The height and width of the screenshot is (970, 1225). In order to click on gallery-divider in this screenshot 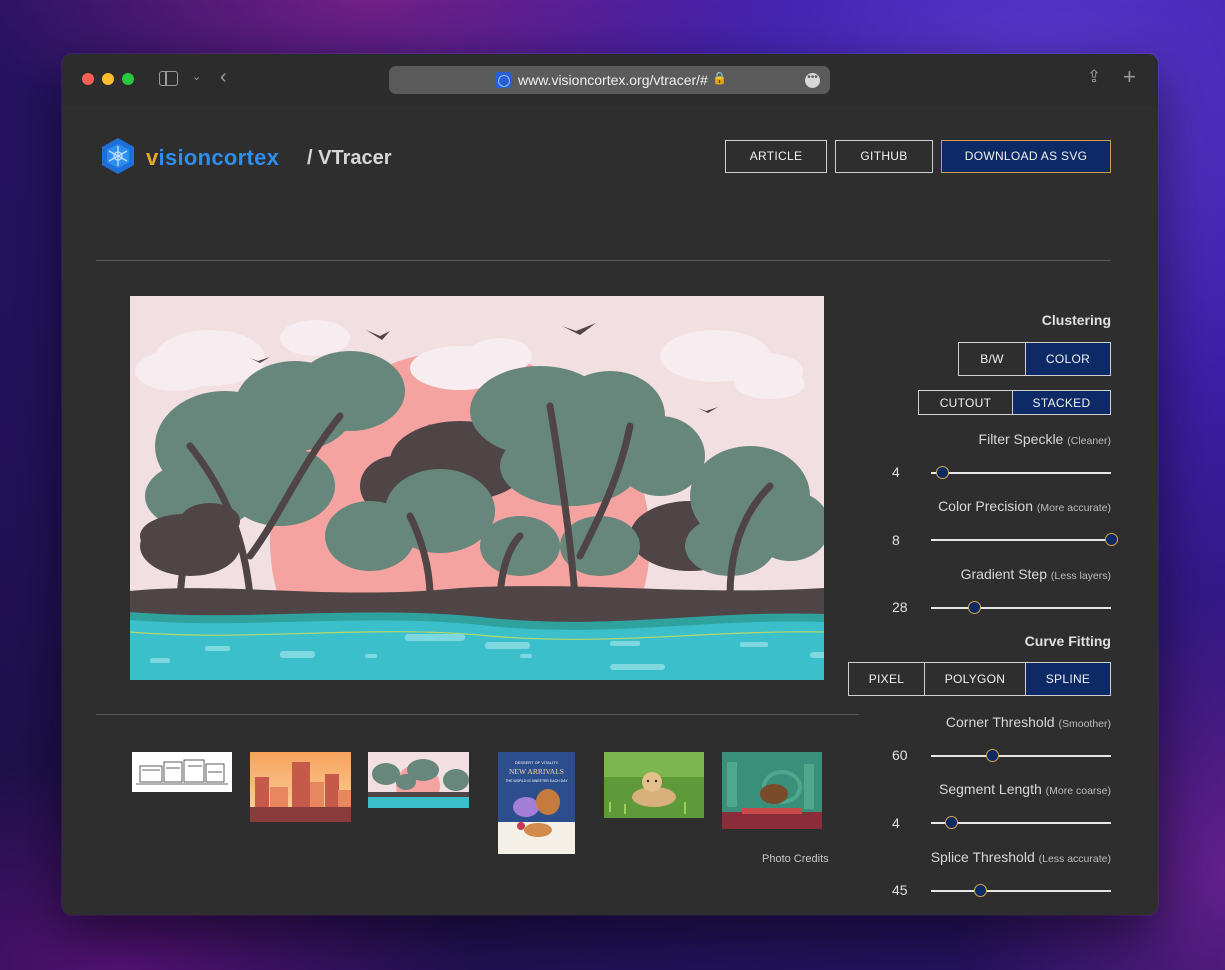, I will do `click(477, 714)`.